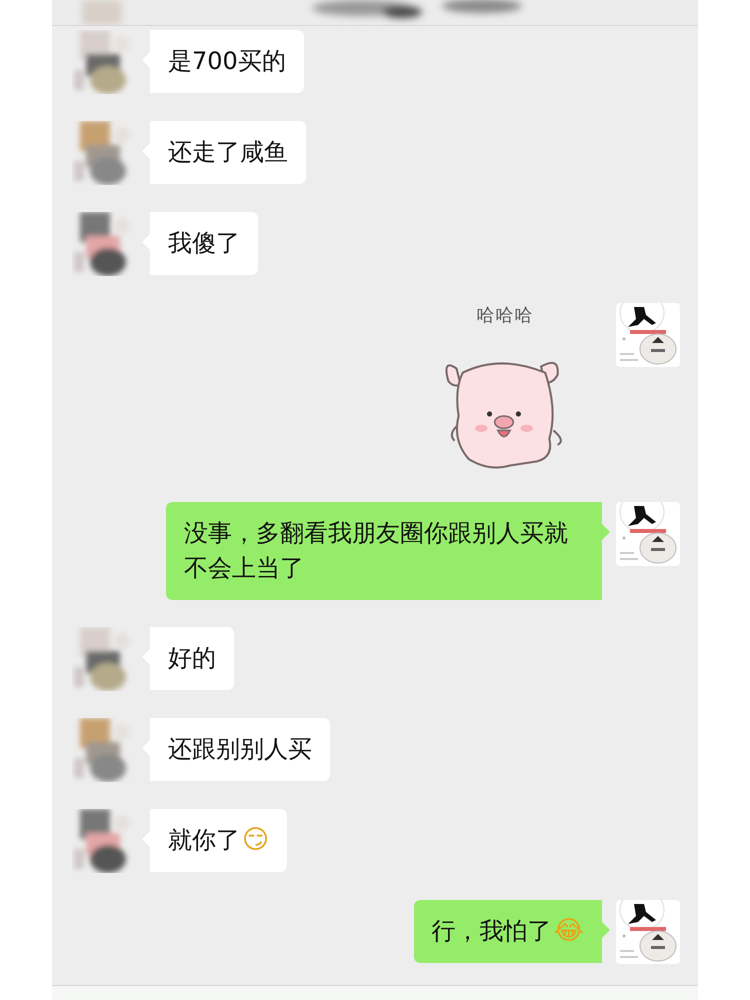 Image resolution: width=750 pixels, height=1000 pixels. I want to click on message-bubble: 还走了咸鱼, so click(224, 152).